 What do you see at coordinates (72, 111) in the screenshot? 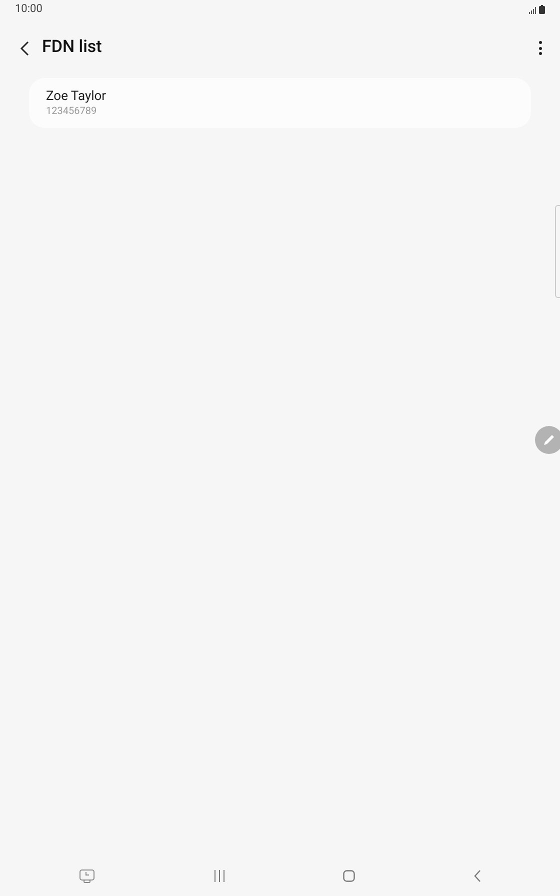
I see `contact-number: 123456789` at bounding box center [72, 111].